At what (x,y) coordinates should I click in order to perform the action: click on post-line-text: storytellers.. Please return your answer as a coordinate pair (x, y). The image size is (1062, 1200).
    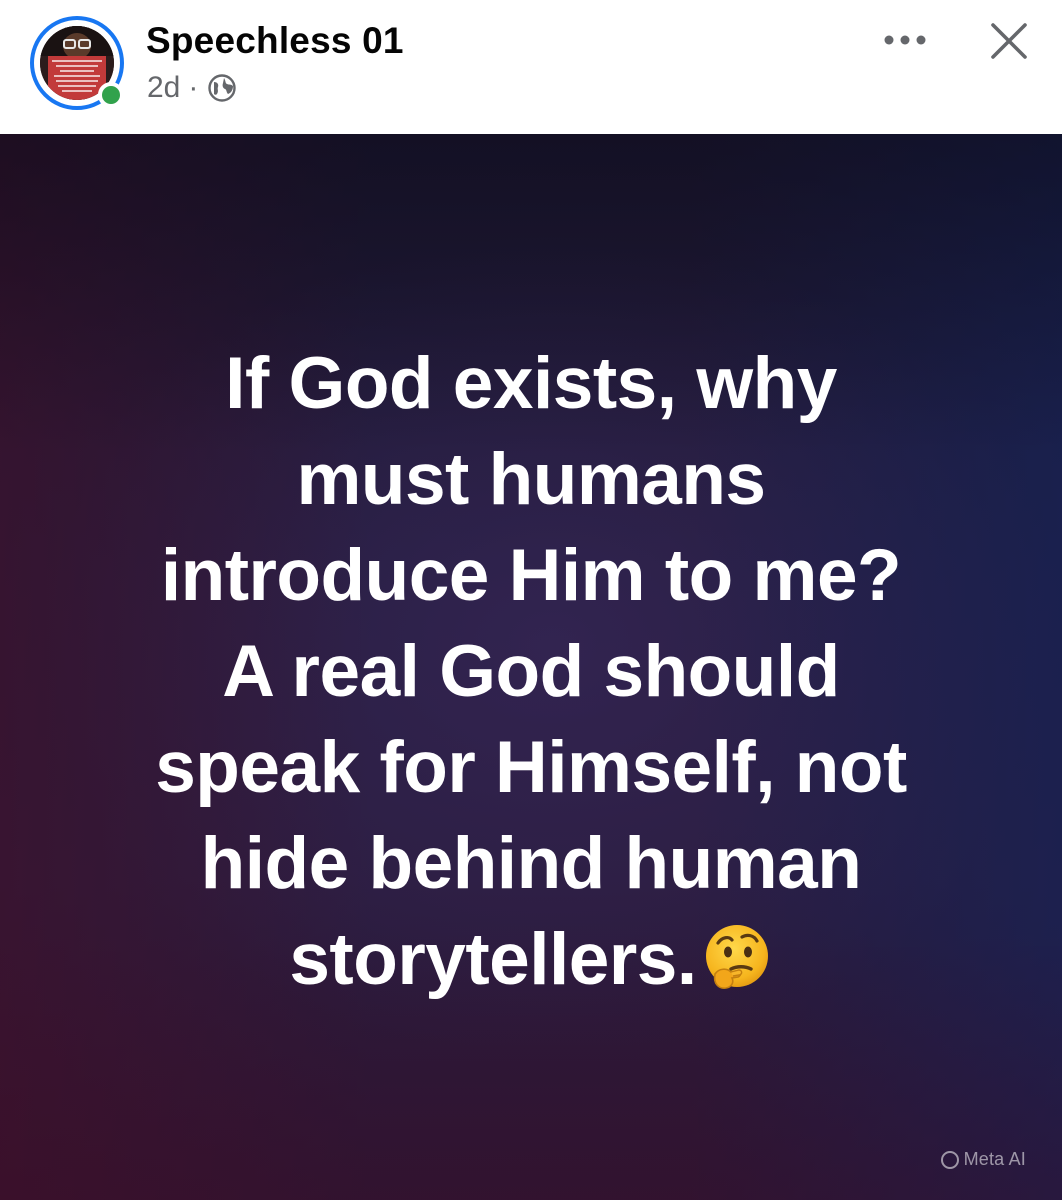
    Looking at the image, I should click on (493, 959).